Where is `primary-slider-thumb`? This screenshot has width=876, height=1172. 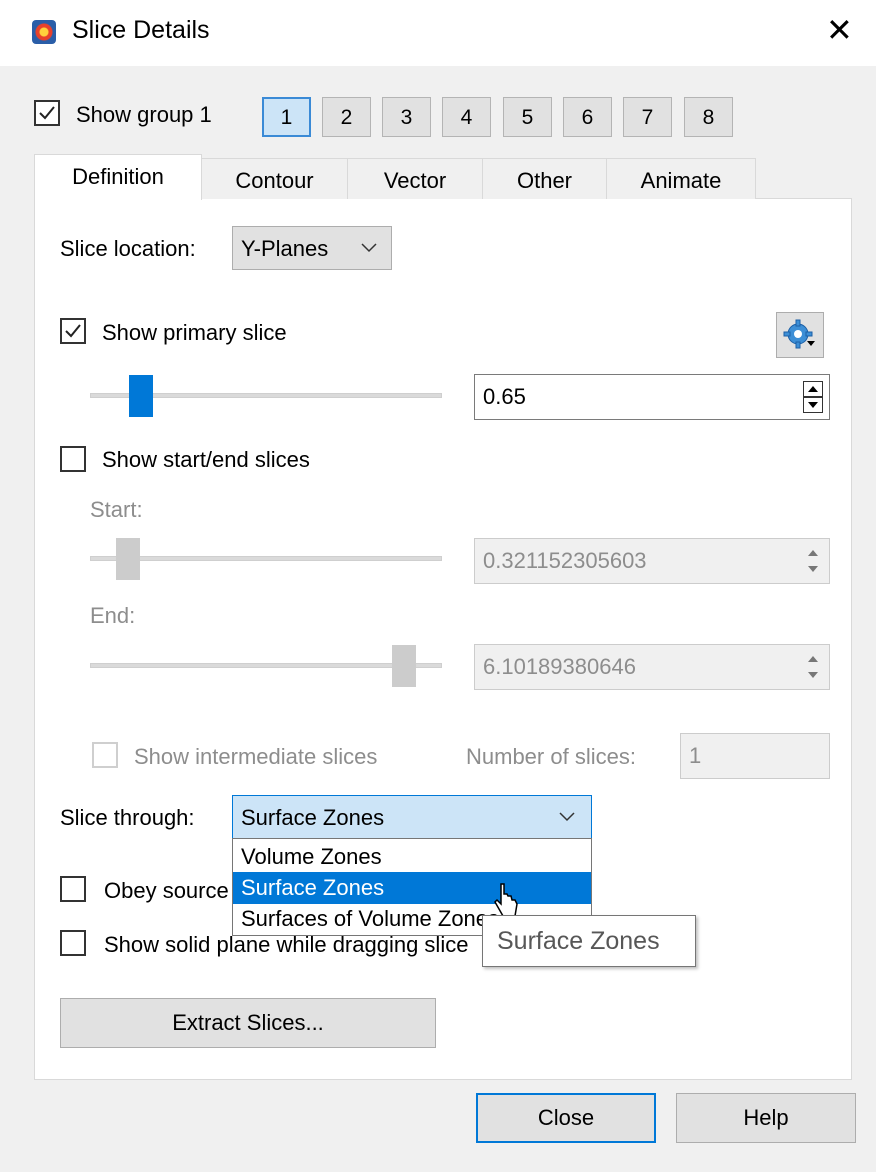
primary-slider-thumb is located at coordinates (141, 396).